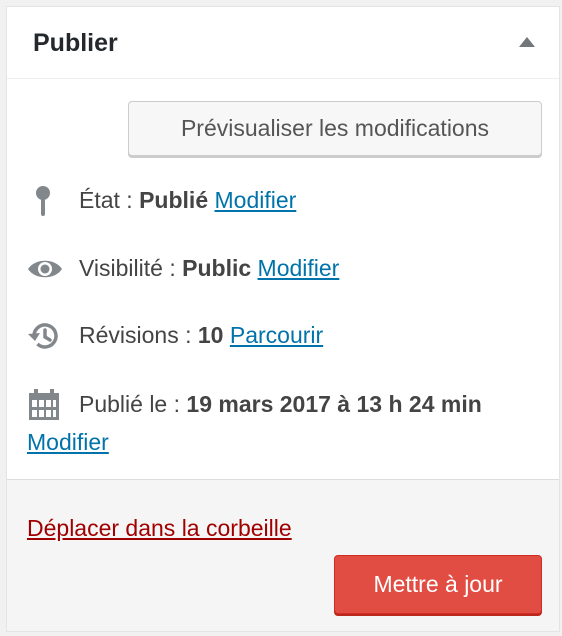  I want to click on revisions-label: Révisions :, so click(135, 335).